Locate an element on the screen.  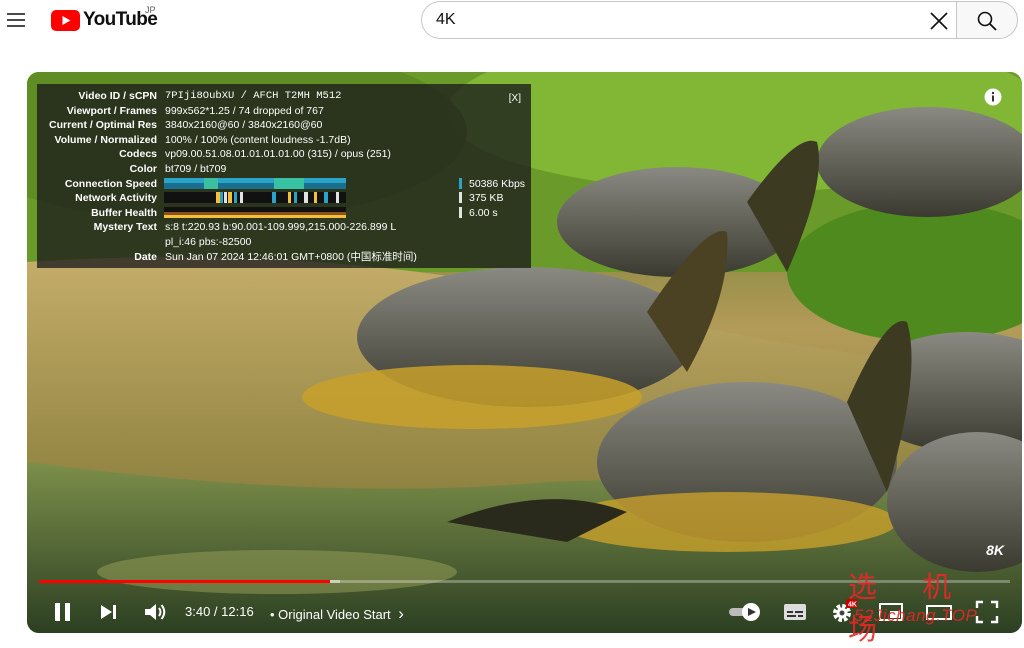
next-icon is located at coordinates (108, 612).